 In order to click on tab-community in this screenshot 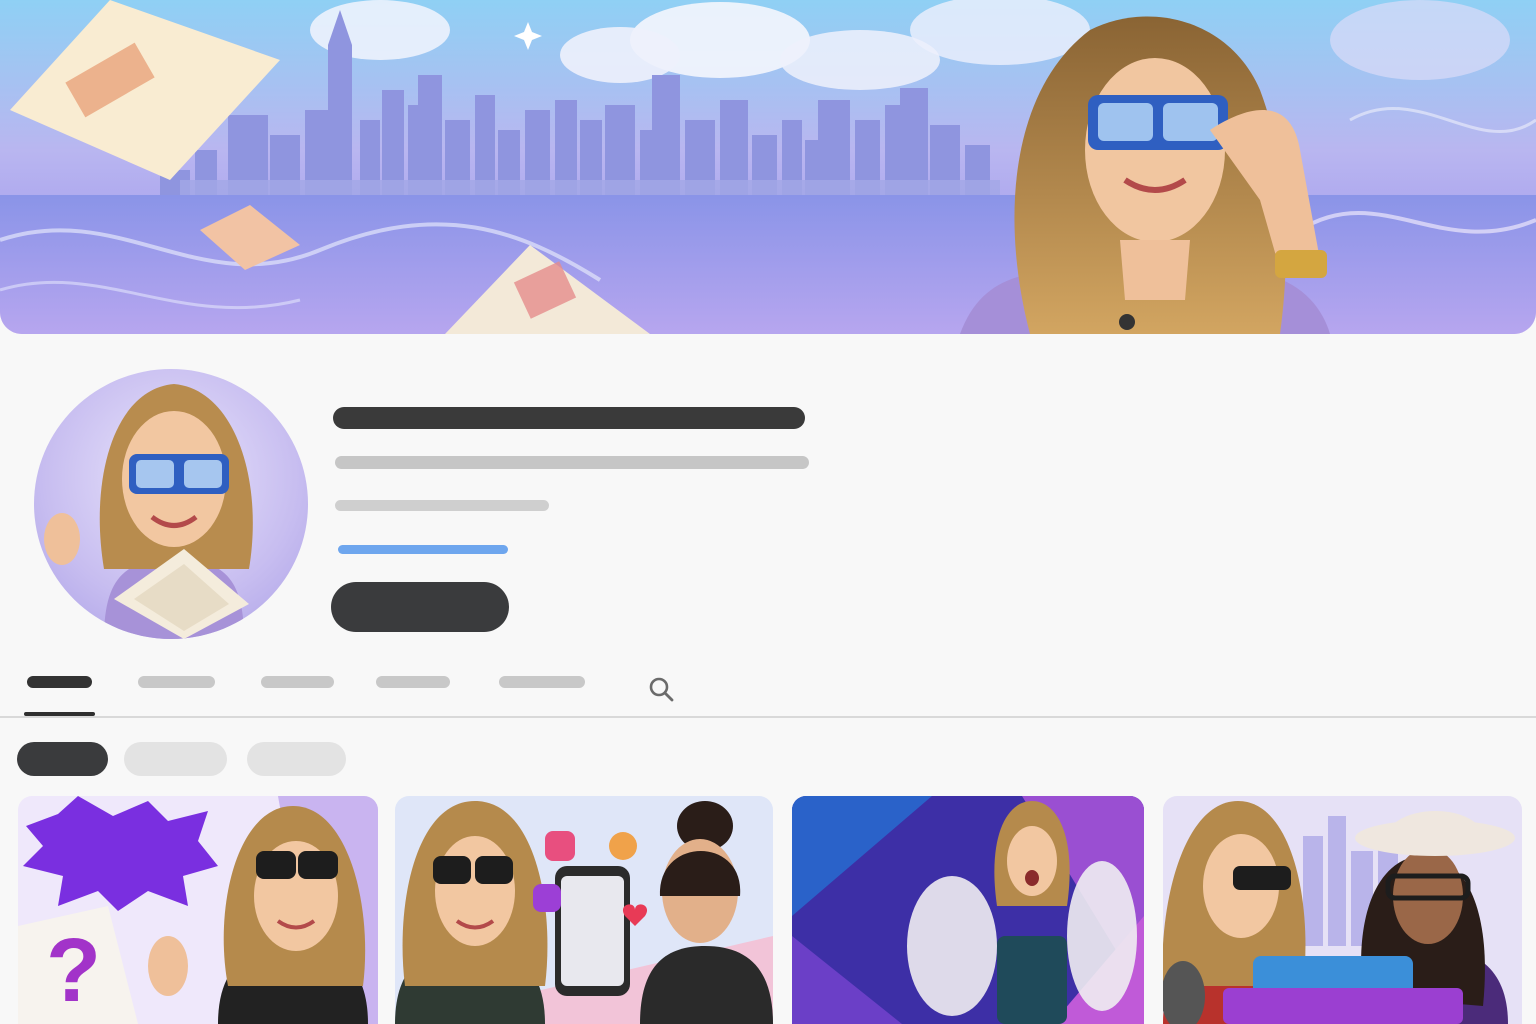, I will do `click(542, 682)`.